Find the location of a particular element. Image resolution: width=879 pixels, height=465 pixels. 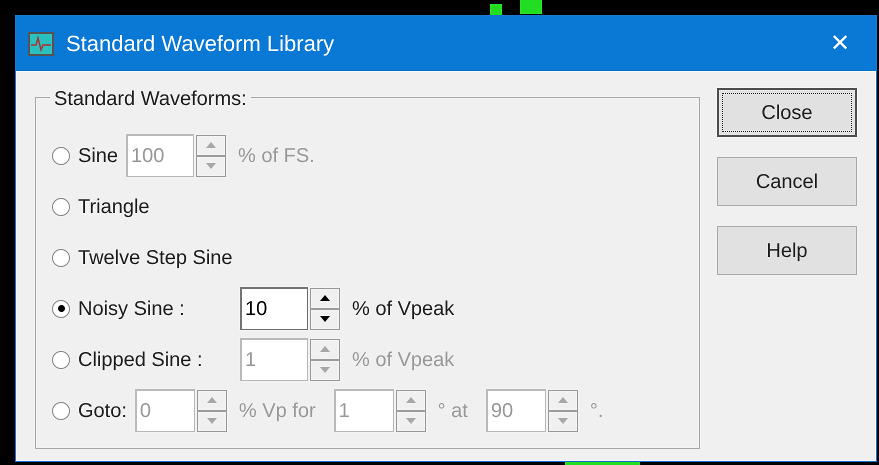

close-button: ✕ is located at coordinates (840, 44).